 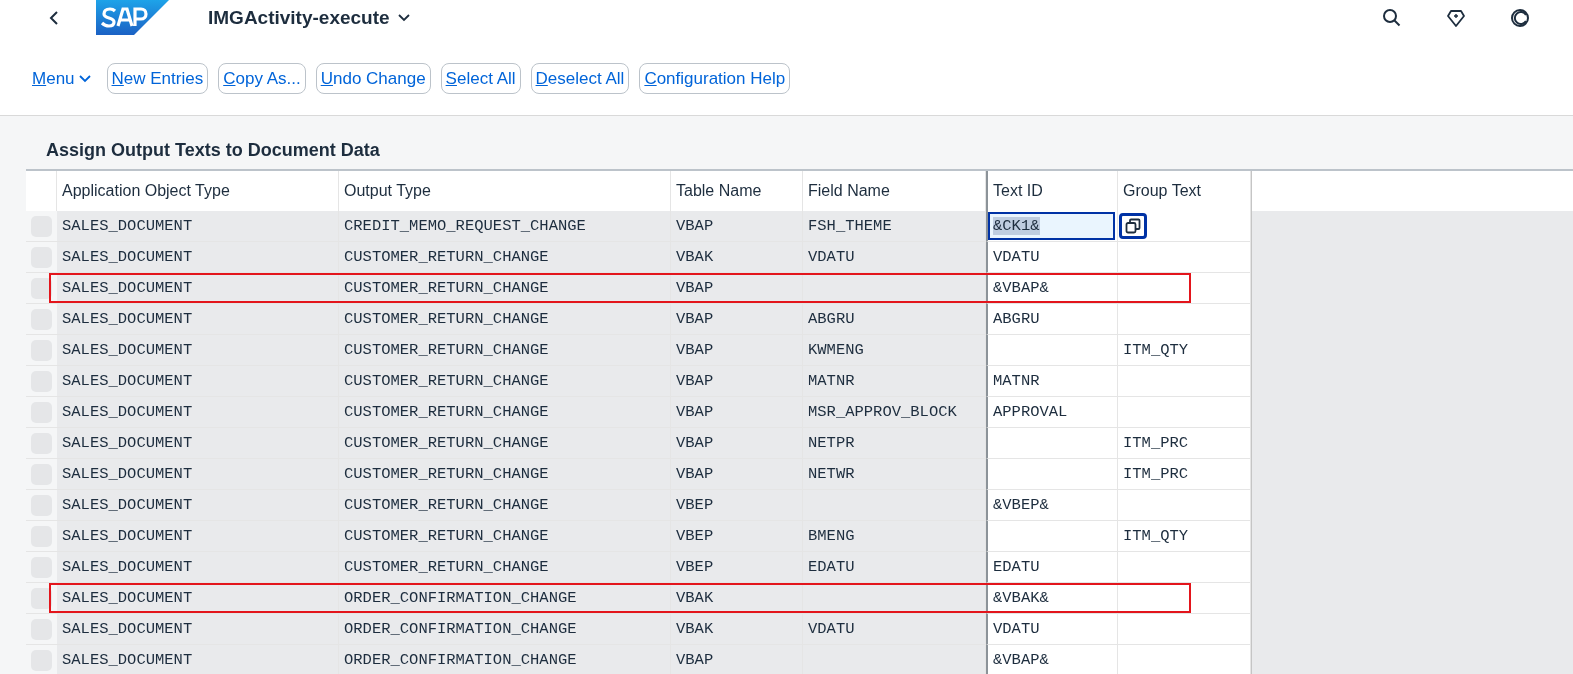 I want to click on text-id-field: &CK1&, so click(x=1052, y=226).